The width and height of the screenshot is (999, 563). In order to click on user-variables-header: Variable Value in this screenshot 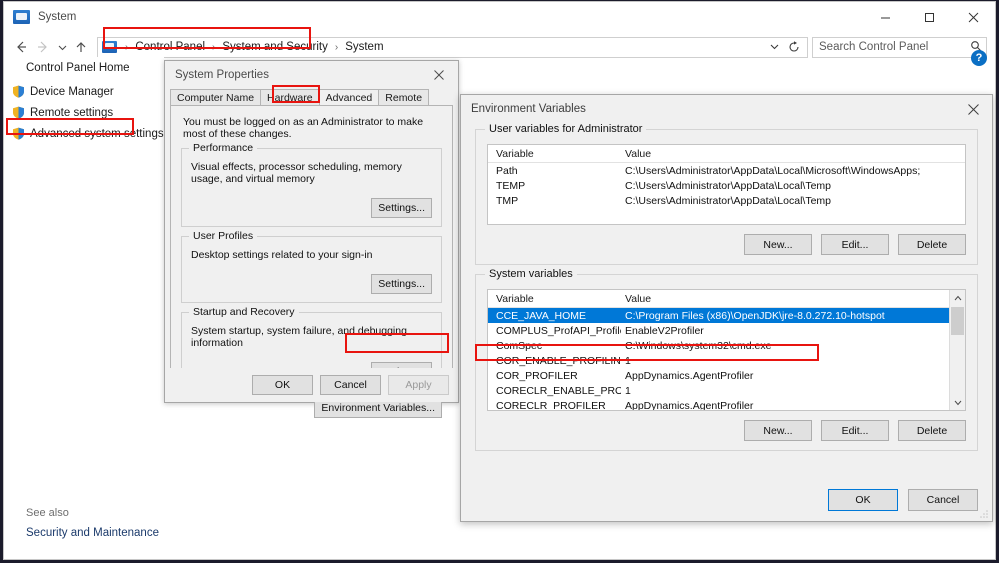, I will do `click(726, 154)`.